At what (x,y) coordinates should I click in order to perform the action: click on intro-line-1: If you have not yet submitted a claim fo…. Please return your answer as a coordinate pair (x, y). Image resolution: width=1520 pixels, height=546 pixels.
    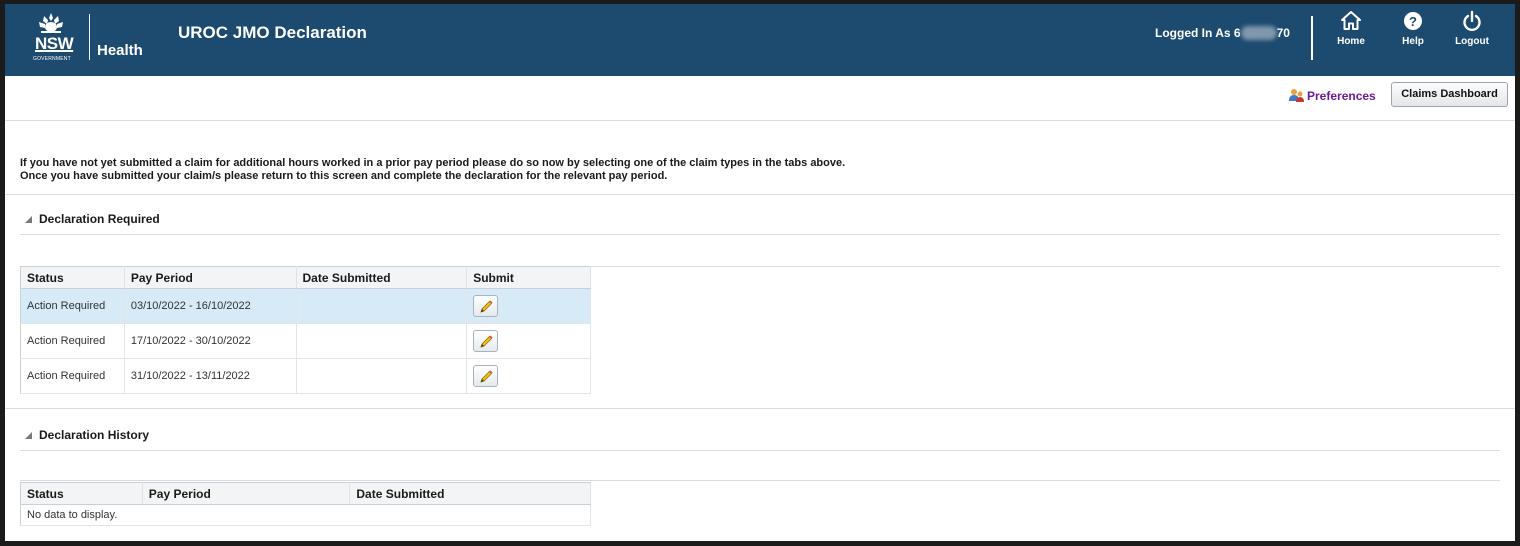
    Looking at the image, I should click on (433, 163).